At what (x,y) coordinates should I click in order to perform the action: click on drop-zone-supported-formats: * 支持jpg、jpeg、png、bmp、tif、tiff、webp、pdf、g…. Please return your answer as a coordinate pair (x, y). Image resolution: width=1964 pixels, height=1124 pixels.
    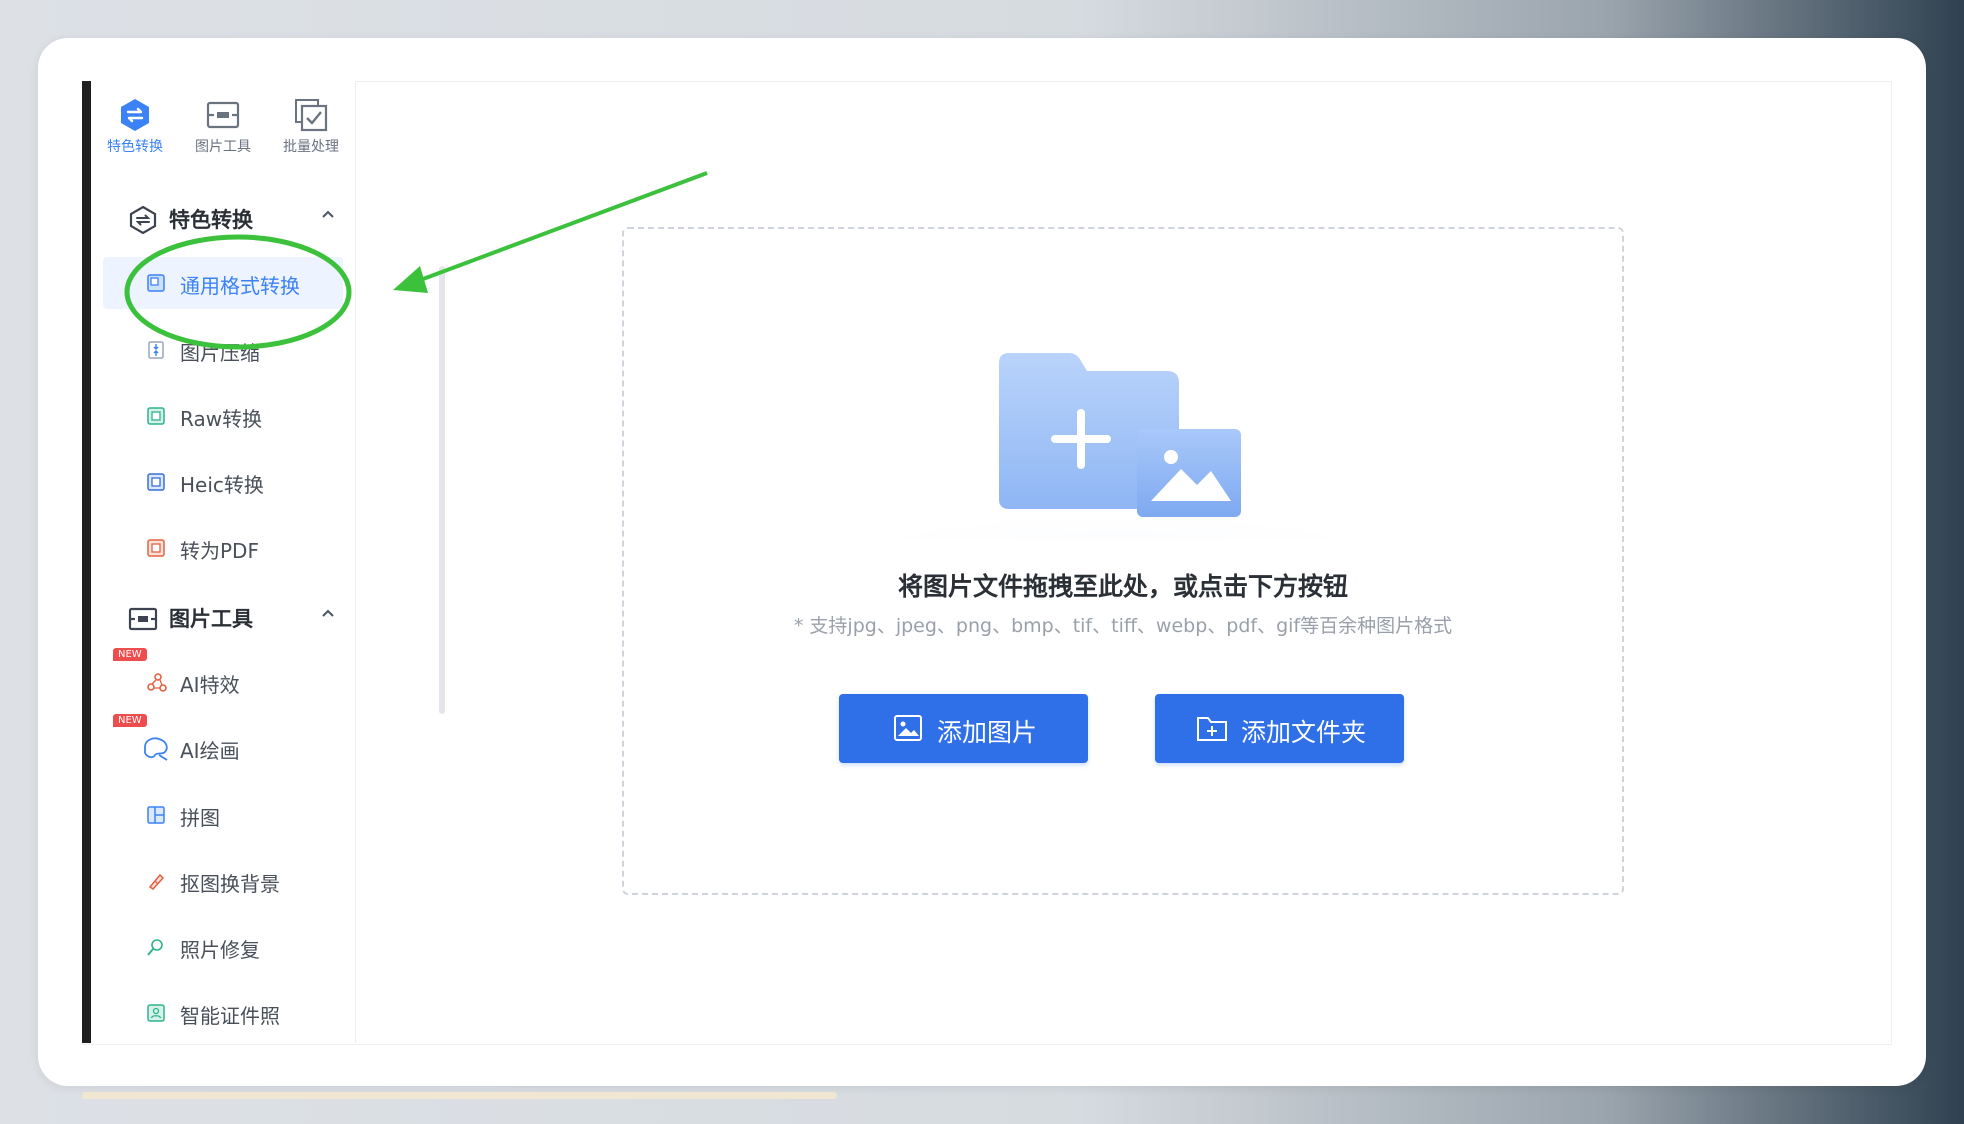
    Looking at the image, I should click on (1123, 626).